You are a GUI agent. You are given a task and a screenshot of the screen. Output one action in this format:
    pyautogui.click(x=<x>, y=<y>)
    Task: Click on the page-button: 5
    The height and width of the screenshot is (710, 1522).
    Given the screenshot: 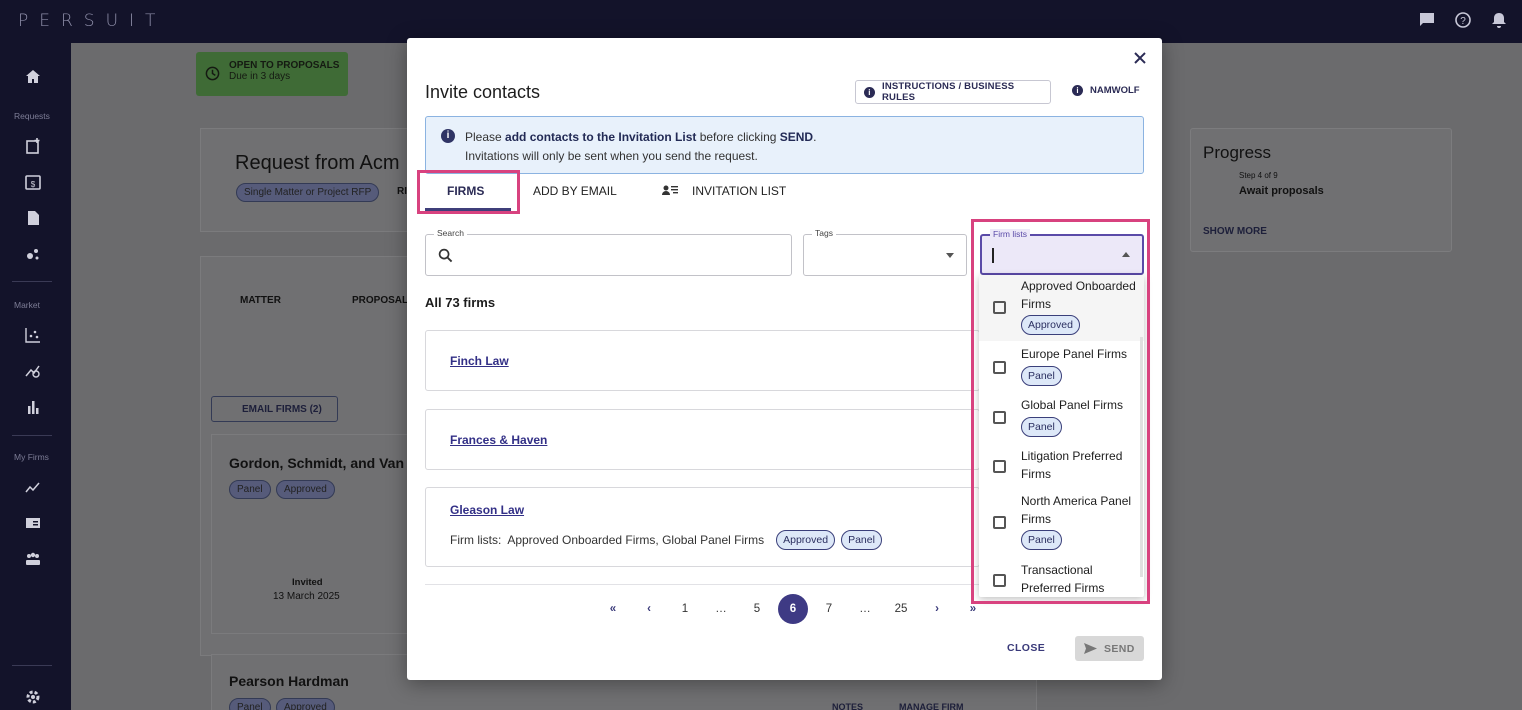 What is the action you would take?
    pyautogui.click(x=757, y=609)
    